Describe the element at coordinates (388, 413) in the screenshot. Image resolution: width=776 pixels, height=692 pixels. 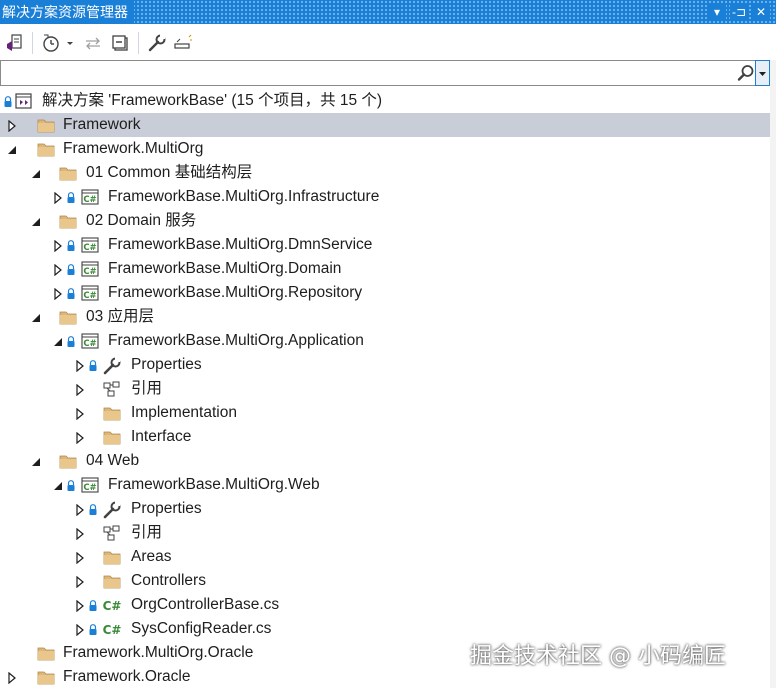
I see `tree-node: Implementation` at that location.